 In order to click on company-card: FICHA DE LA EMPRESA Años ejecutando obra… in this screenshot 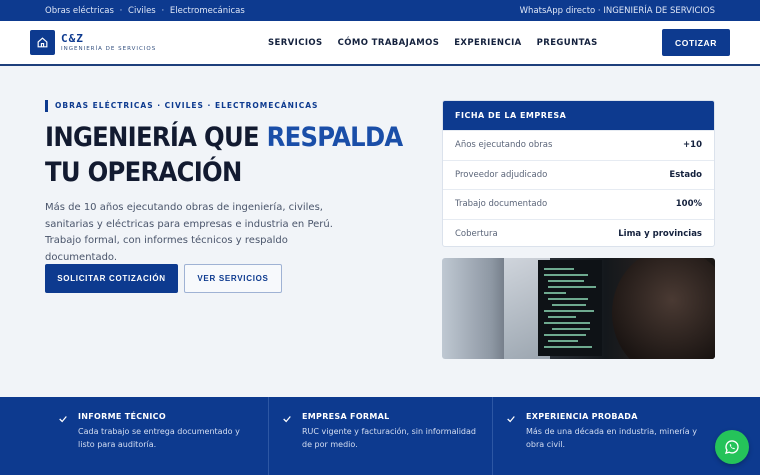, I will do `click(578, 173)`.